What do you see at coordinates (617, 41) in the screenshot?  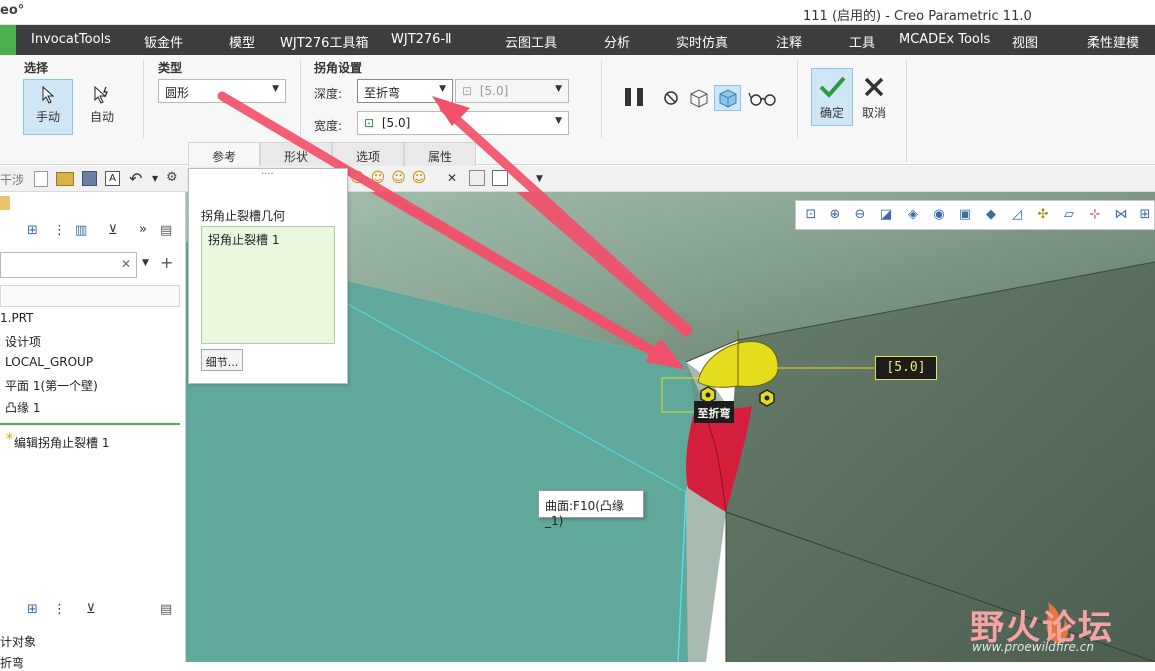 I see `menu-analysis: 分析` at bounding box center [617, 41].